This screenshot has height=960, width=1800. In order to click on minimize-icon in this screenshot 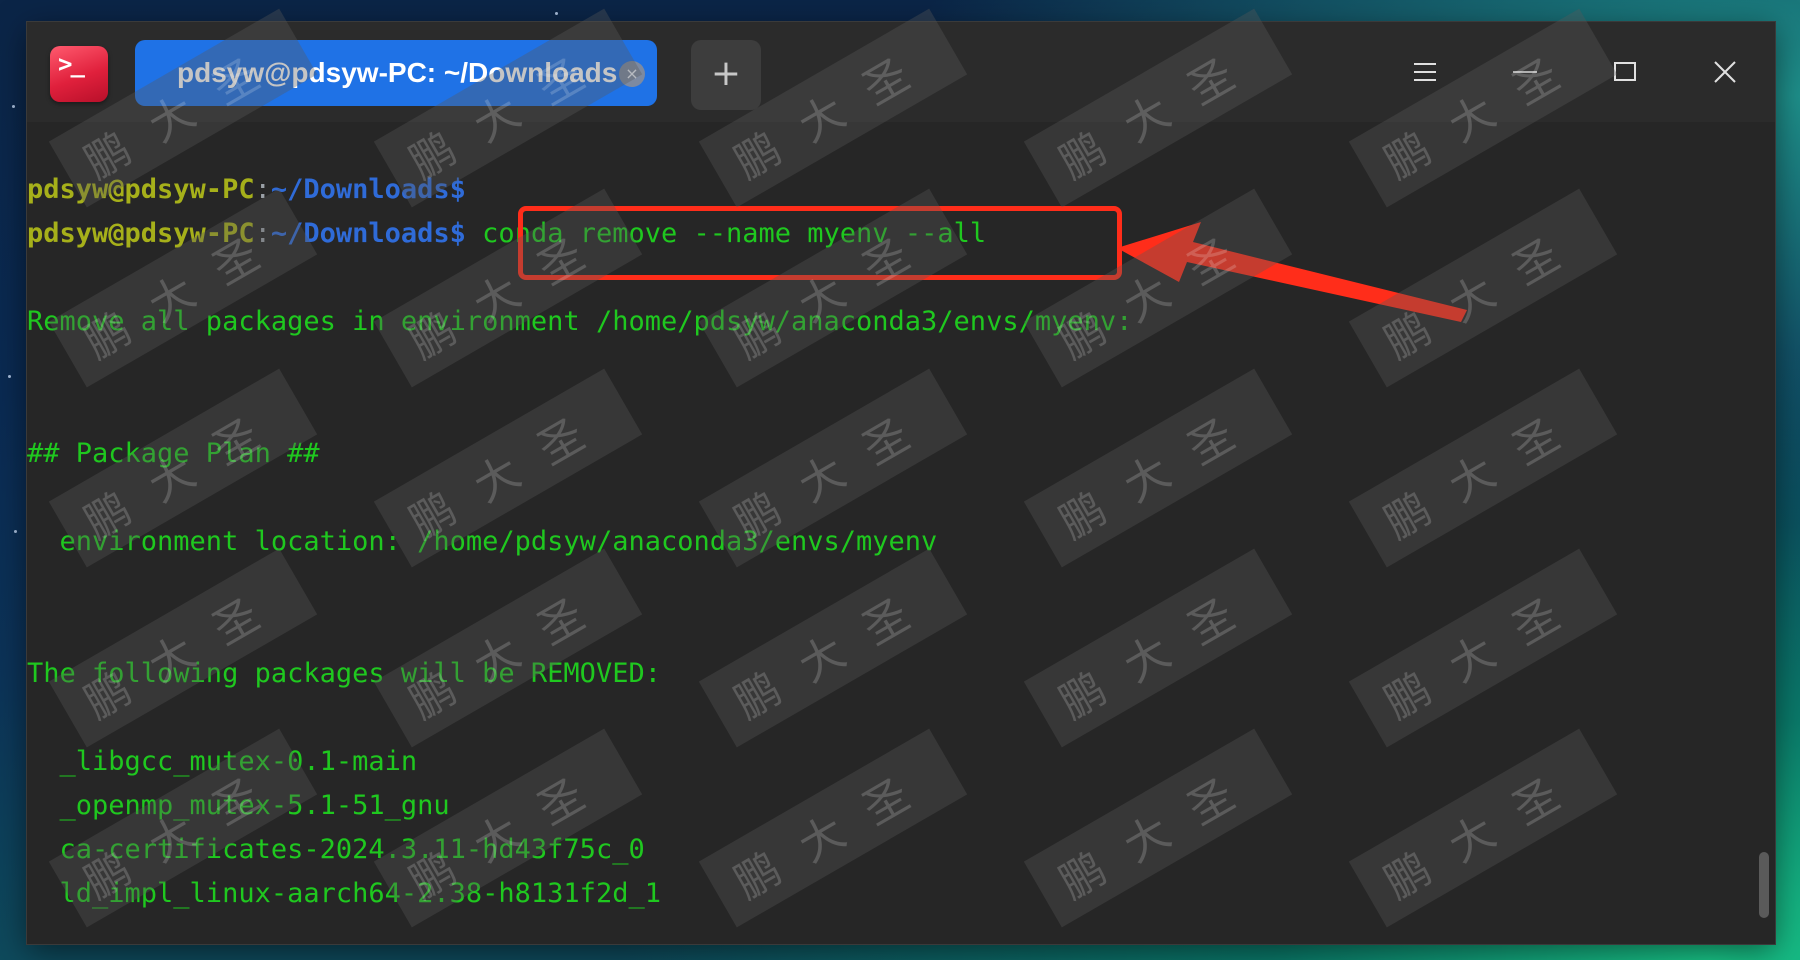, I will do `click(1525, 72)`.